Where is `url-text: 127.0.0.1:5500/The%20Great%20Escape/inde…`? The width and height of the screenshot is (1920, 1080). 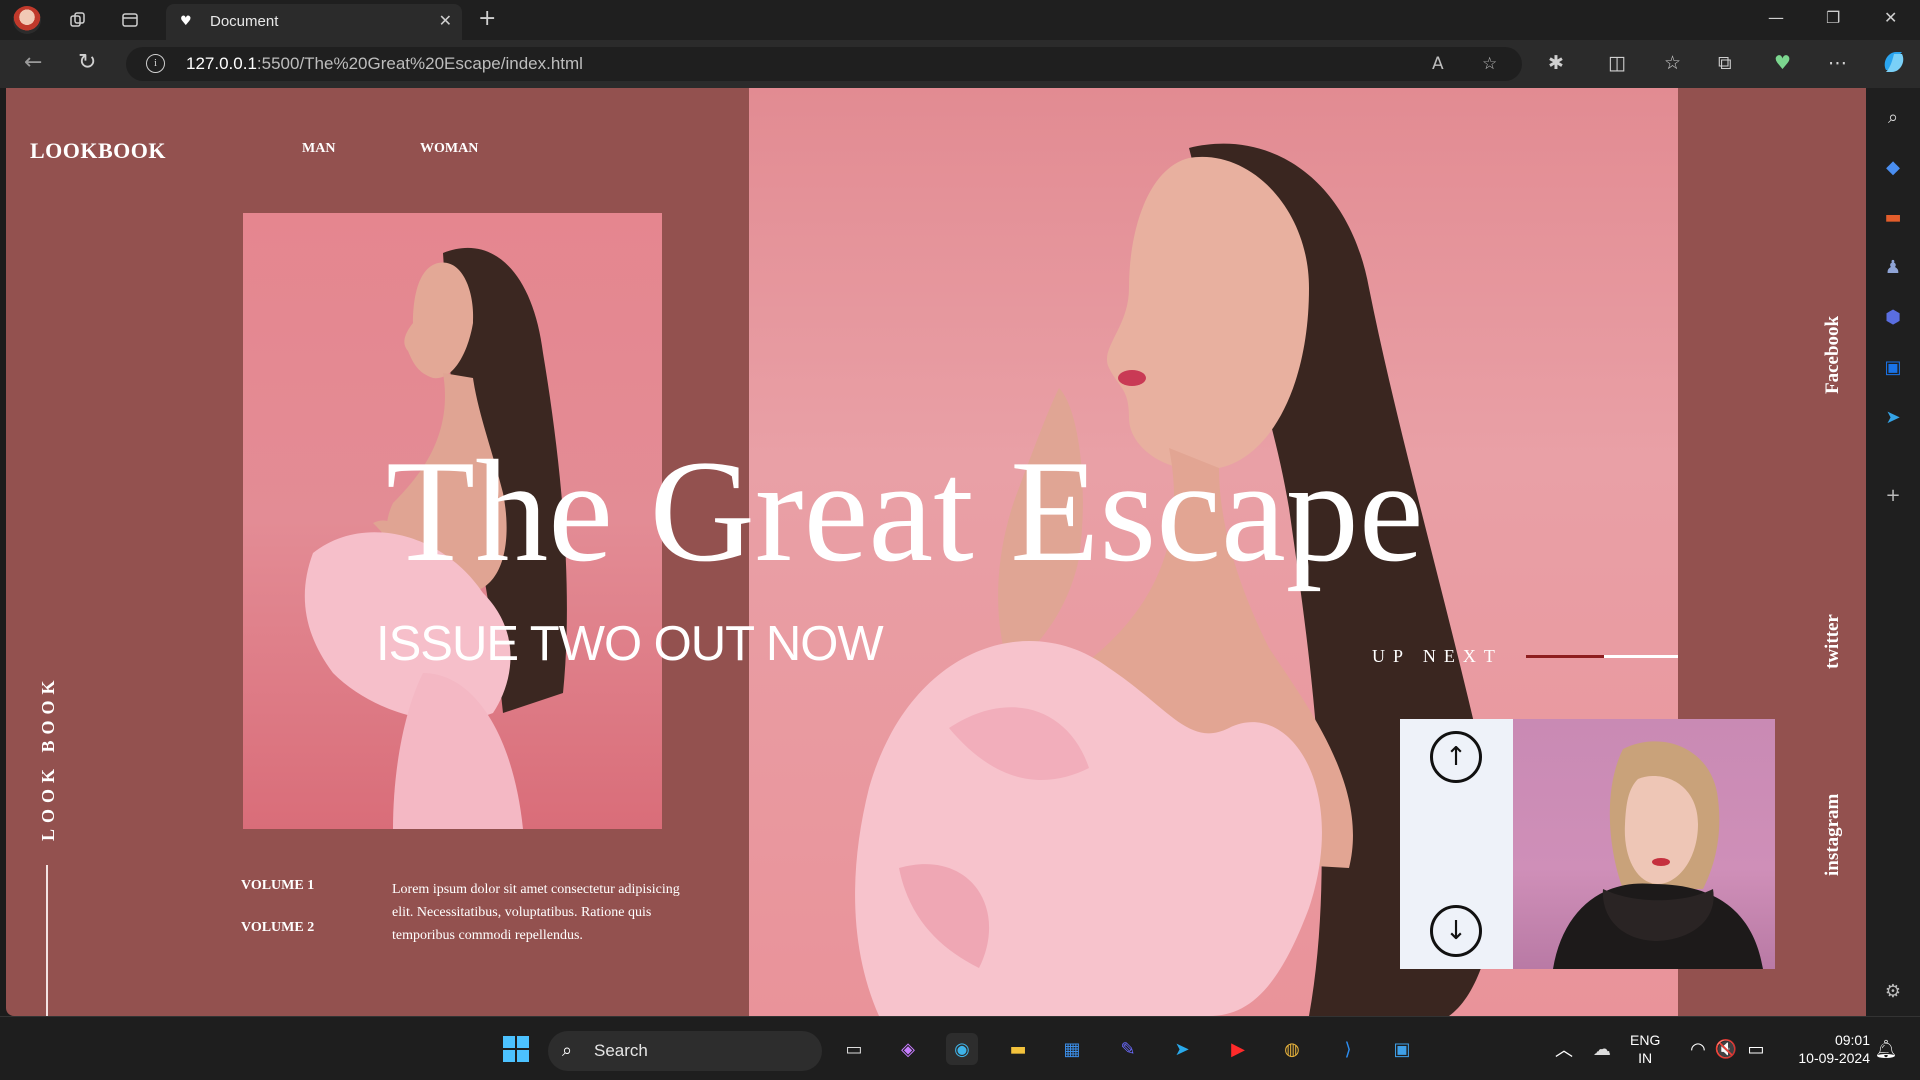 url-text: 127.0.0.1:5500/The%20Great%20Escape/inde… is located at coordinates (384, 64).